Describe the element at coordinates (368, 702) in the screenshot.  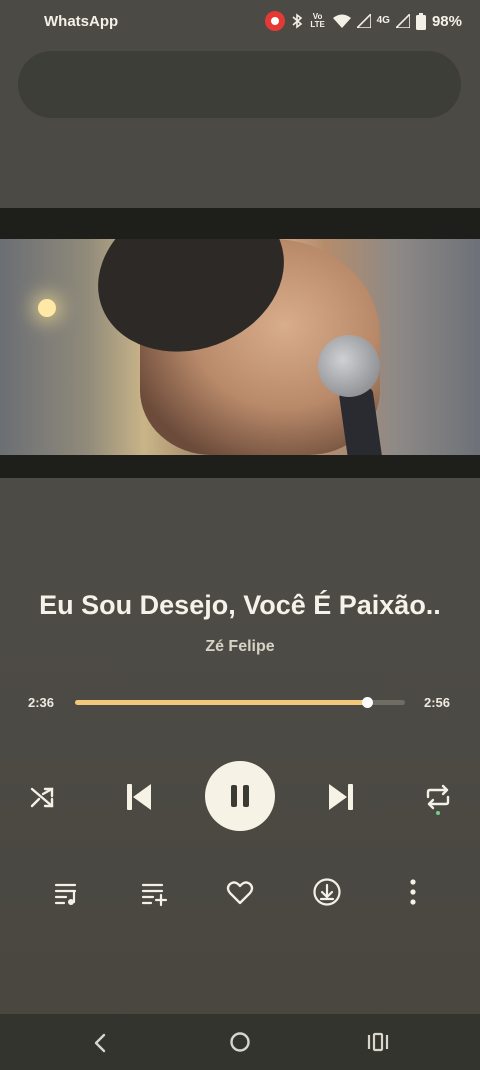
I see `seek-thumb` at that location.